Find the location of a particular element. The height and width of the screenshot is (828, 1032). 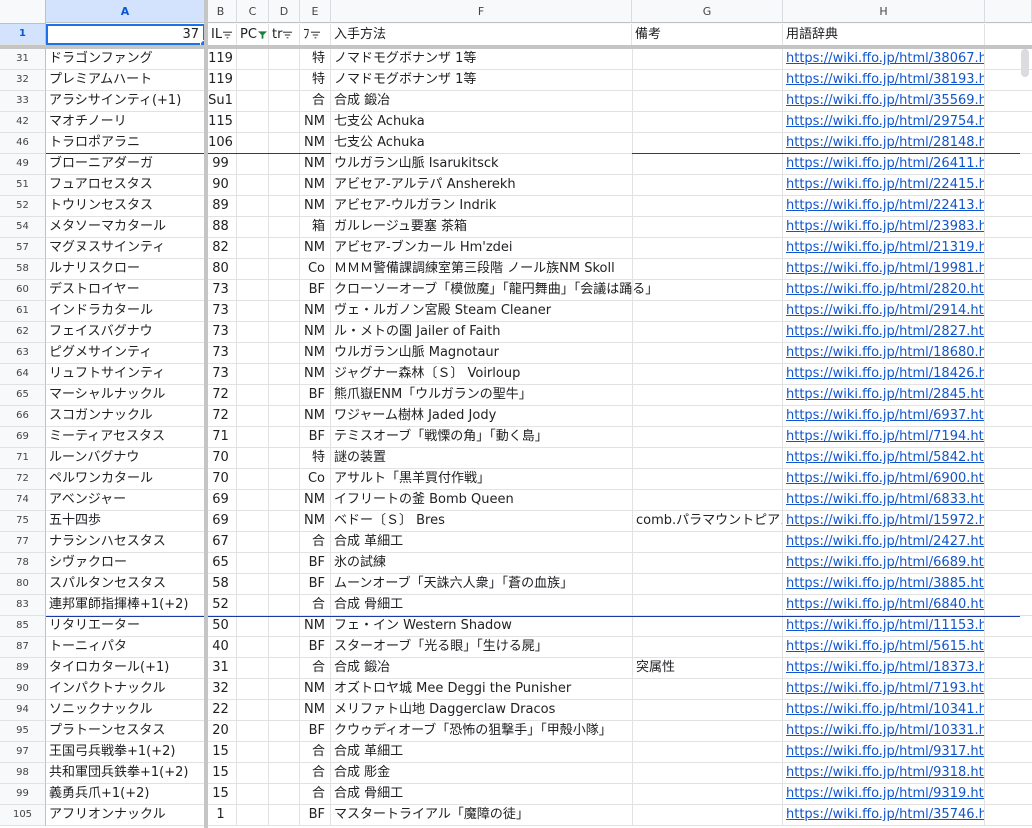

wiki-link: https://wiki.ffo.jp/html/2427.html is located at coordinates (885, 541).